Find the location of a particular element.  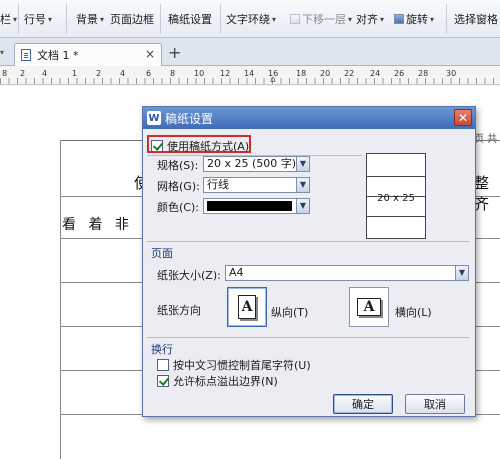

dialog-title-bar: W 稿纸设置 ✕ is located at coordinates (309, 118).